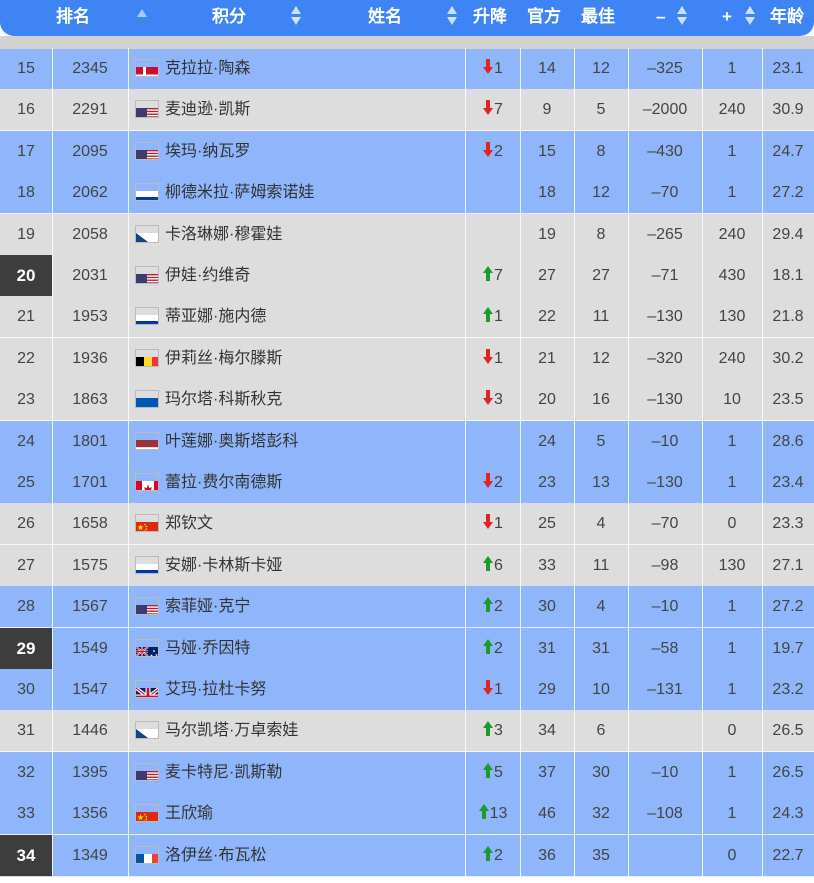 This screenshot has width=814, height=883. I want to click on name-cell: 麦迪逊·凯斯, so click(296, 110).